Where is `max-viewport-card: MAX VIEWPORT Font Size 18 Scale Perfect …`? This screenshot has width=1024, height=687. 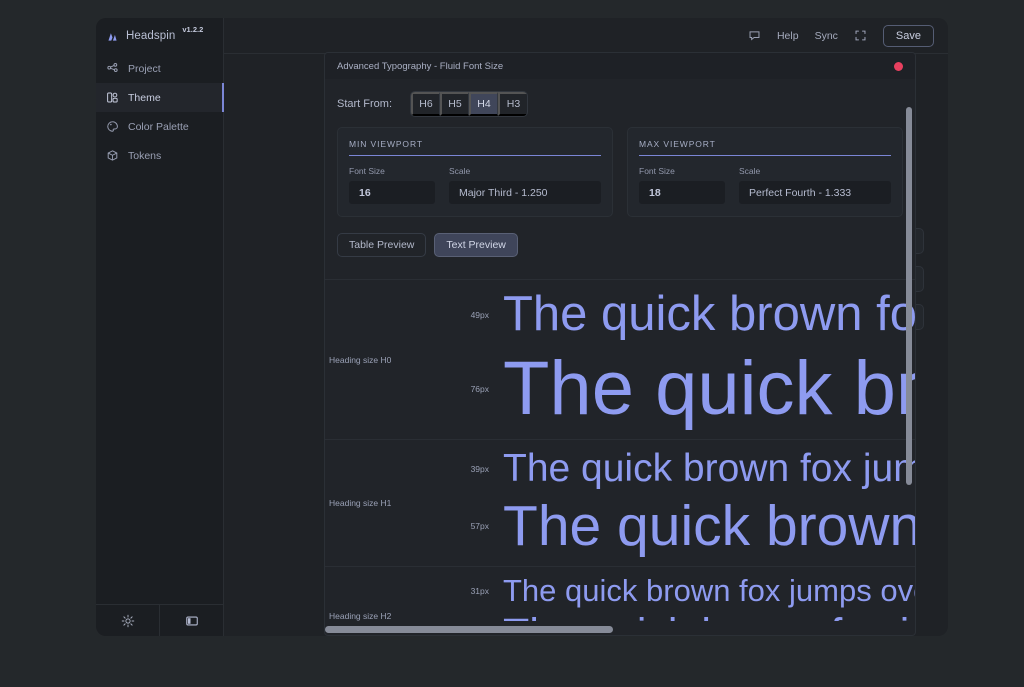
max-viewport-card: MAX VIEWPORT Font Size 18 Scale Perfect … is located at coordinates (765, 172).